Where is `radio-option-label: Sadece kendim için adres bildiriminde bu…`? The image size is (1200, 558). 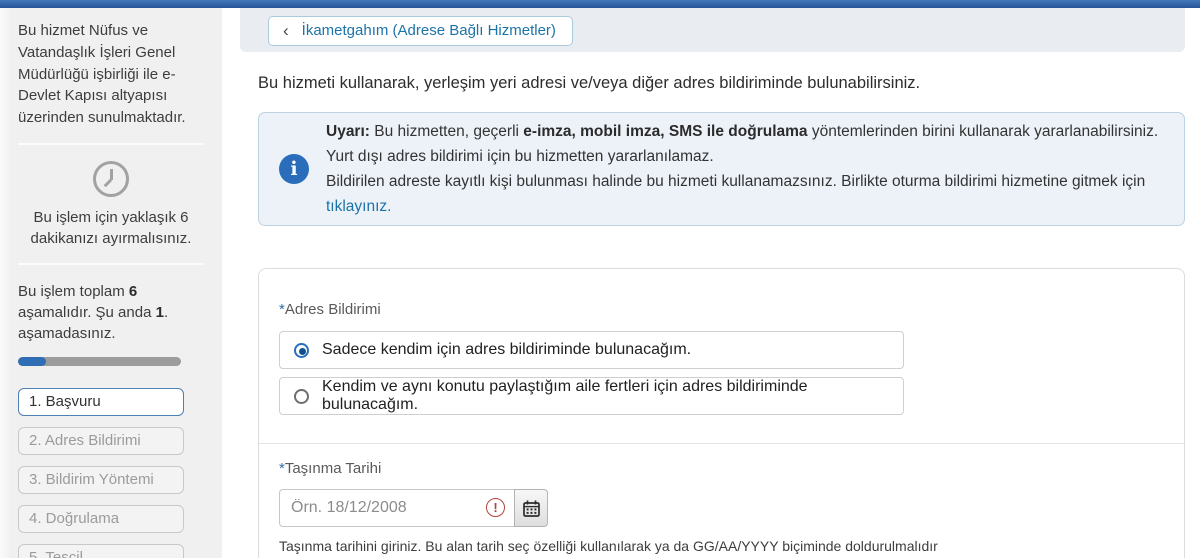
radio-option-label: Sadece kendim için adres bildiriminde bu… is located at coordinates (507, 349).